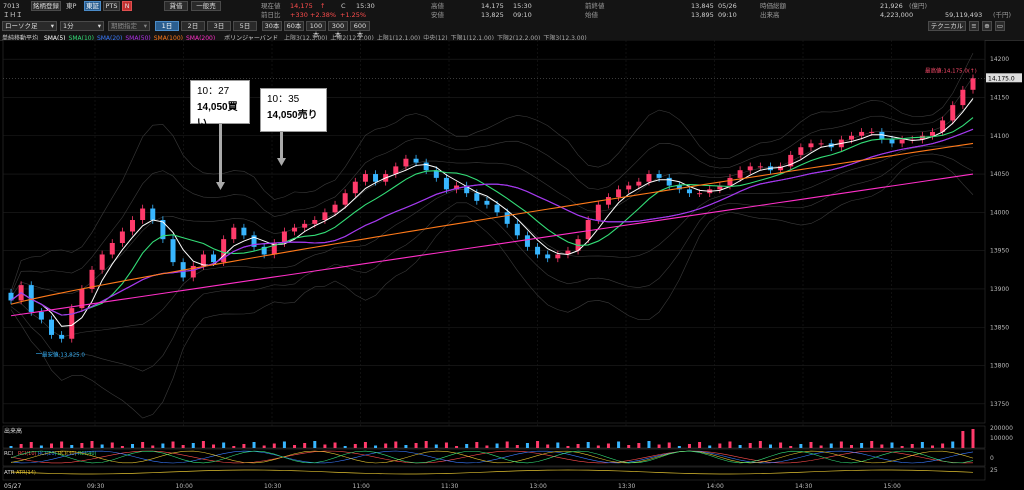 Image resolution: width=1024 pixels, height=490 pixels. I want to click on register-button: 銘柄登録, so click(46, 6).